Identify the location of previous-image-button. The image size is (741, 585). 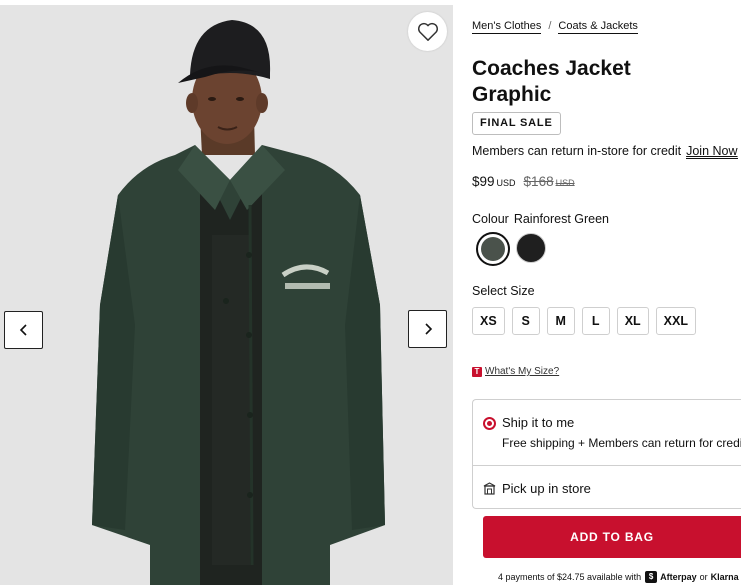
(23, 330).